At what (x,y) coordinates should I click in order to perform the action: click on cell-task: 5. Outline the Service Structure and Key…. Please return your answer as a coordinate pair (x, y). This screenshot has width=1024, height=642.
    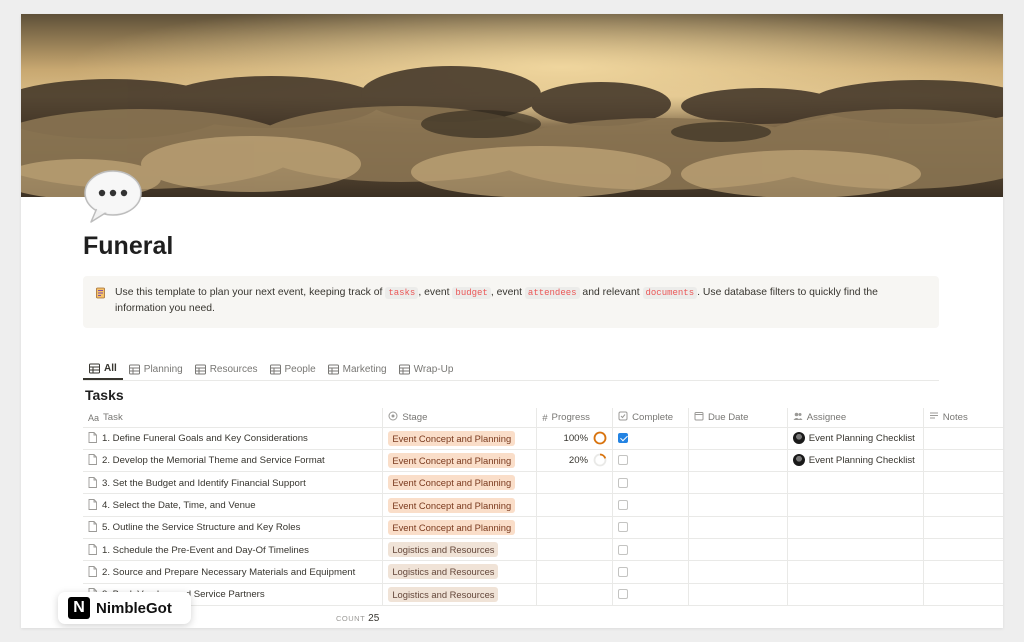
    Looking at the image, I should click on (233, 527).